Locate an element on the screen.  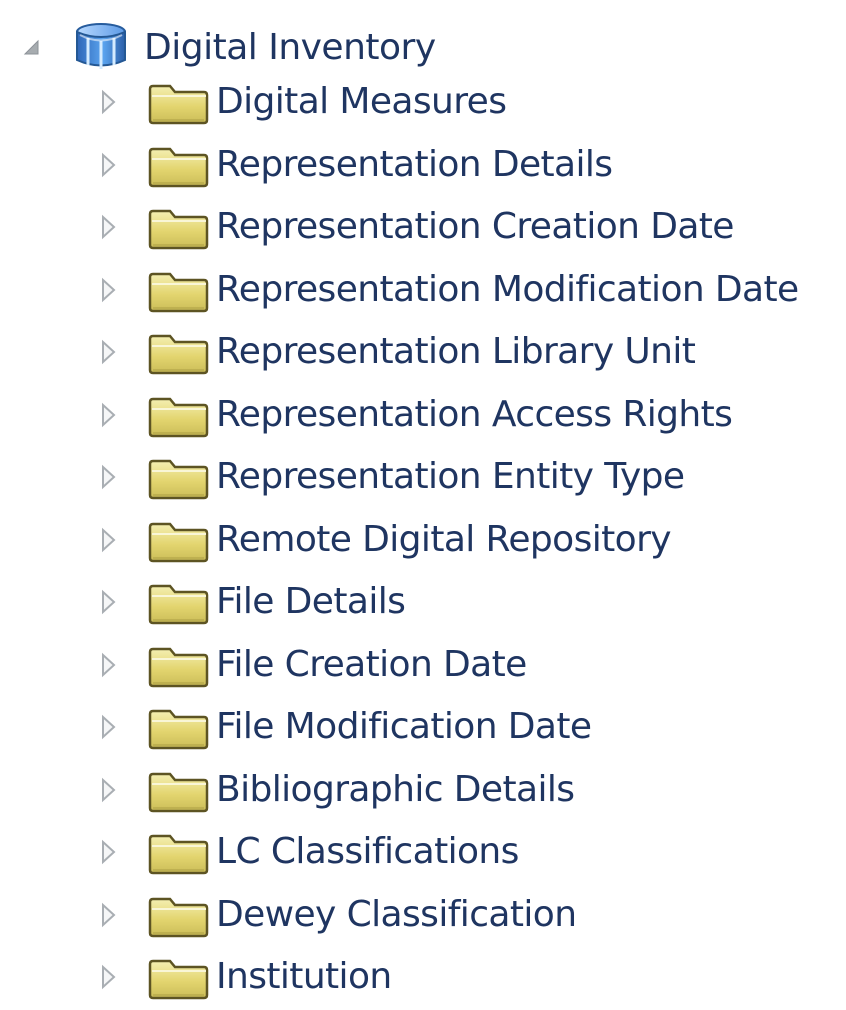
tree-folder-item: Remote Digital Repository is located at coordinates (423, 541).